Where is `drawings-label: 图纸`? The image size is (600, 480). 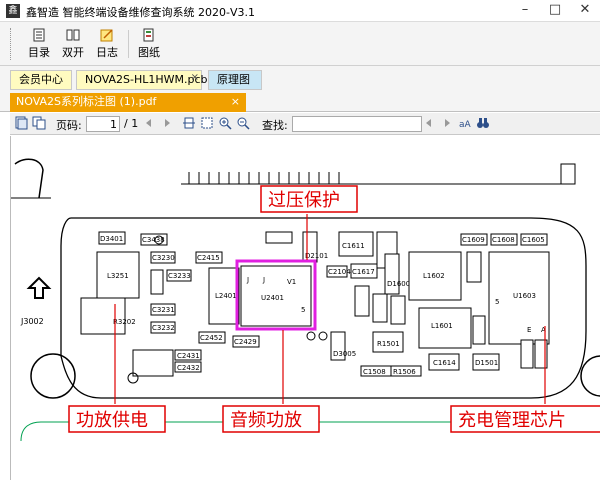 drawings-label: 图纸 is located at coordinates (149, 52).